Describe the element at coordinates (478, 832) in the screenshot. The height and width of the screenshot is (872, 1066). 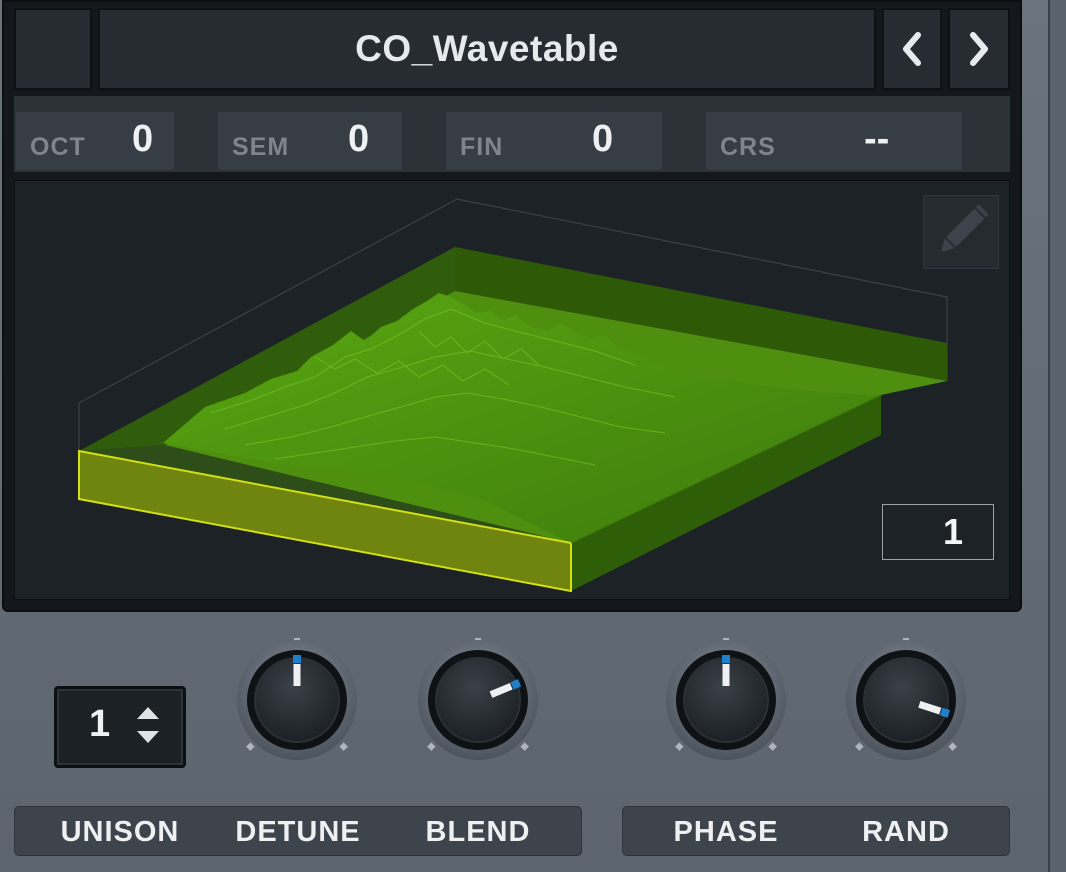
I see `blend-label: BLEND` at that location.